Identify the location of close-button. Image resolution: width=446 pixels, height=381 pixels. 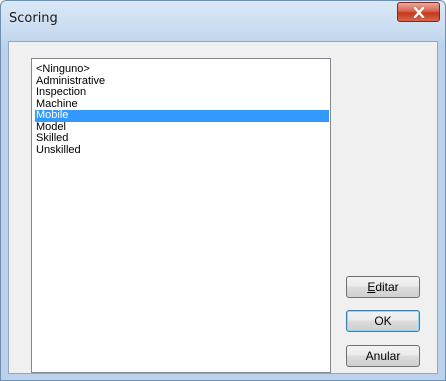
(418, 12).